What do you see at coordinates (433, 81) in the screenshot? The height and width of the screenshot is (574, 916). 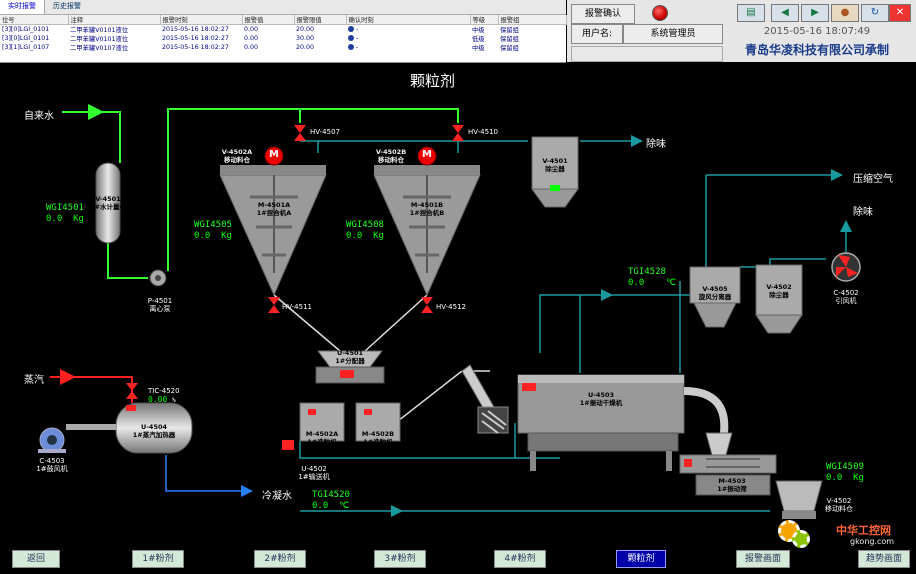 I see `page-title: 颗粒剂` at bounding box center [433, 81].